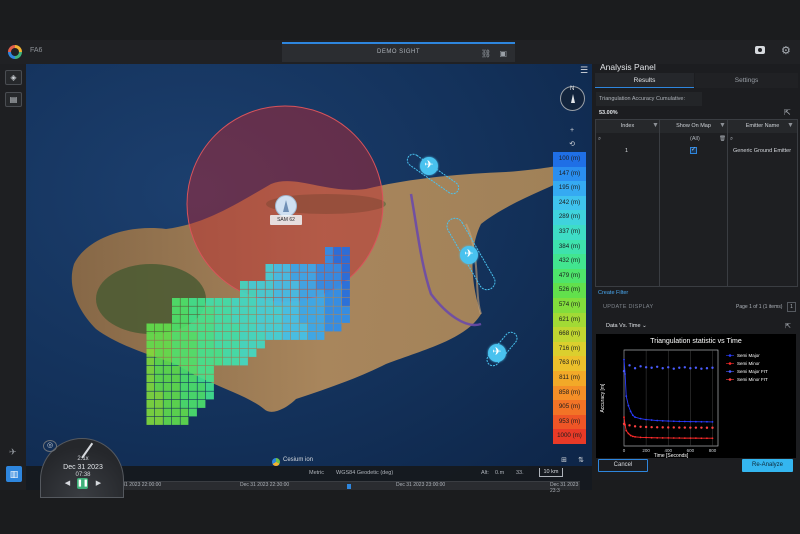 The width and height of the screenshot is (800, 534). I want to click on altitude-label: Alt:, so click(485, 473).